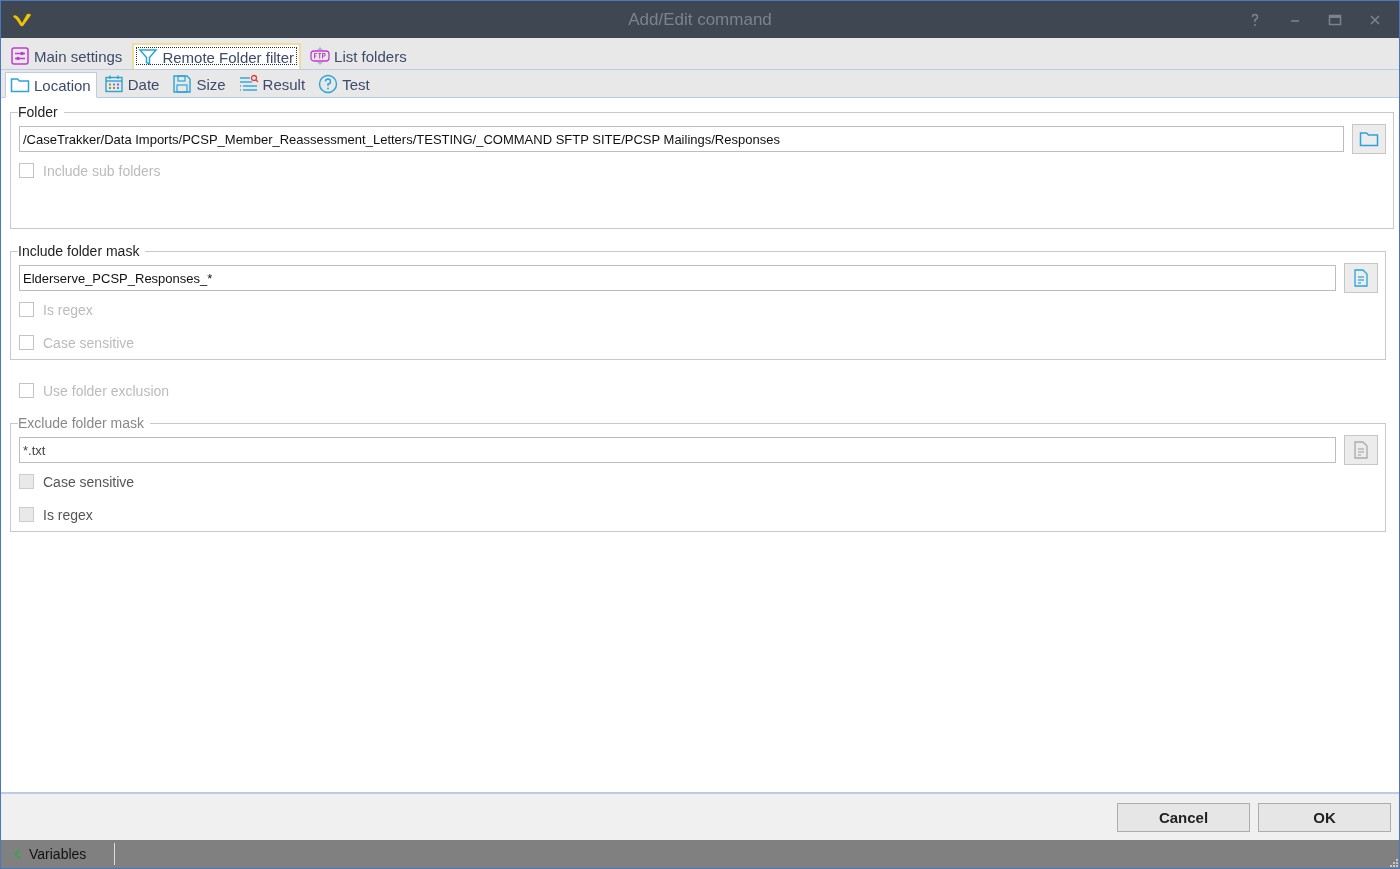  What do you see at coordinates (57, 854) in the screenshot?
I see `variables-button: Variables` at bounding box center [57, 854].